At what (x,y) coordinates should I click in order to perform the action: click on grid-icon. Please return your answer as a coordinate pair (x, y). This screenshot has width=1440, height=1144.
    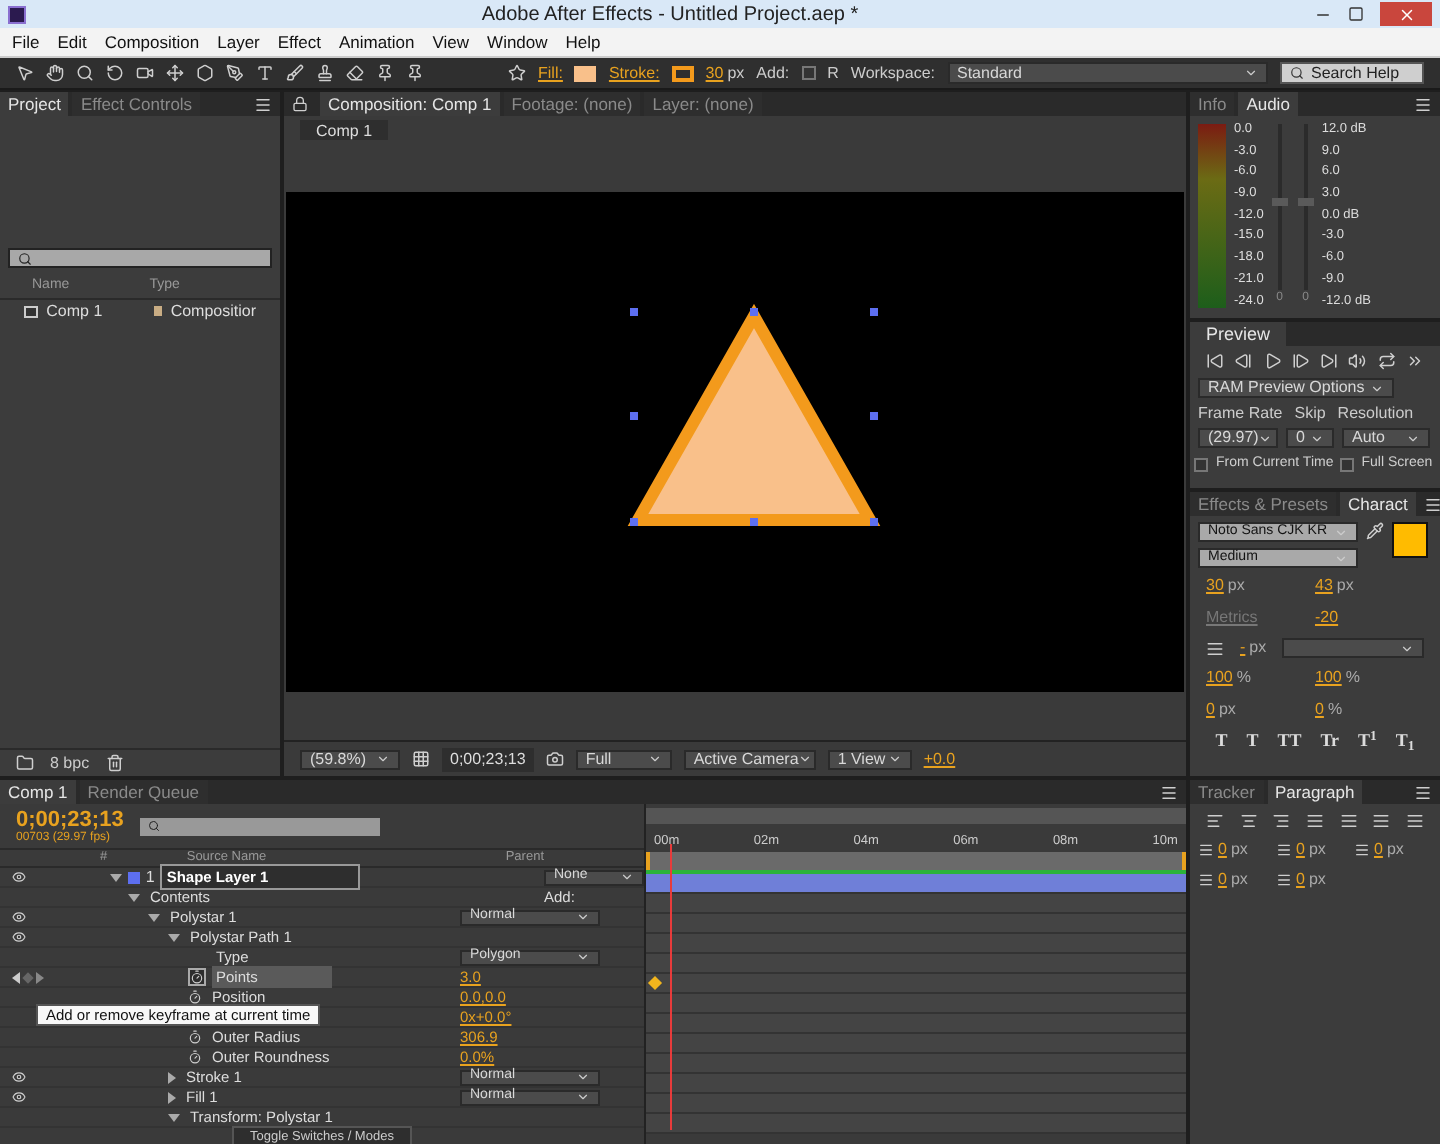
    Looking at the image, I should click on (421, 759).